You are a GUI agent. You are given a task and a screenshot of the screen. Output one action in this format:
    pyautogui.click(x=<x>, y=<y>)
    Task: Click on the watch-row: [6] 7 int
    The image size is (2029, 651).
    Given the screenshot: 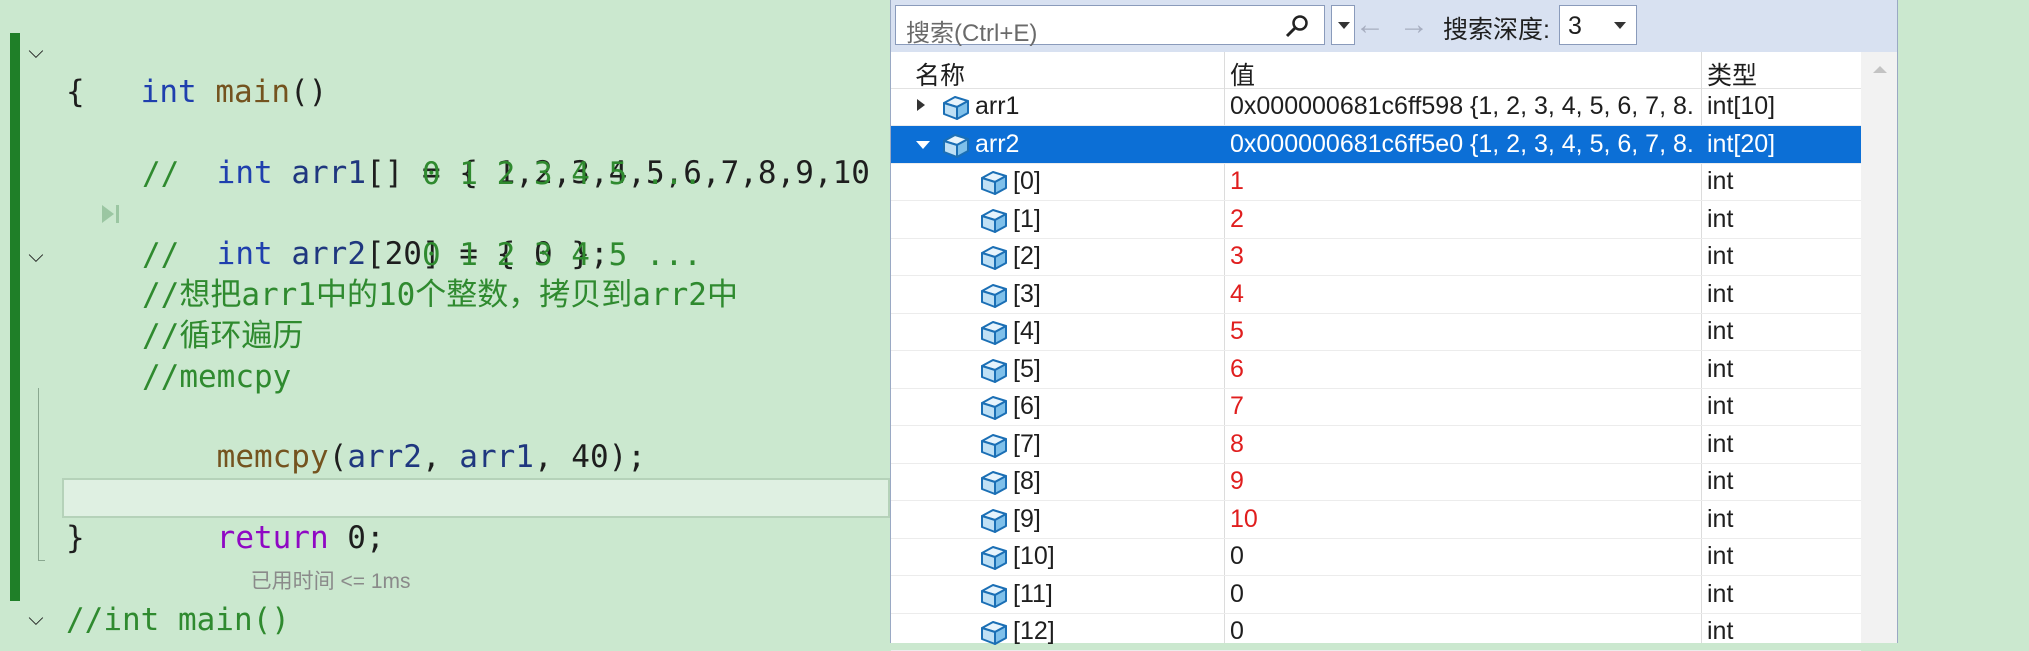 What is the action you would take?
    pyautogui.click(x=1376, y=407)
    